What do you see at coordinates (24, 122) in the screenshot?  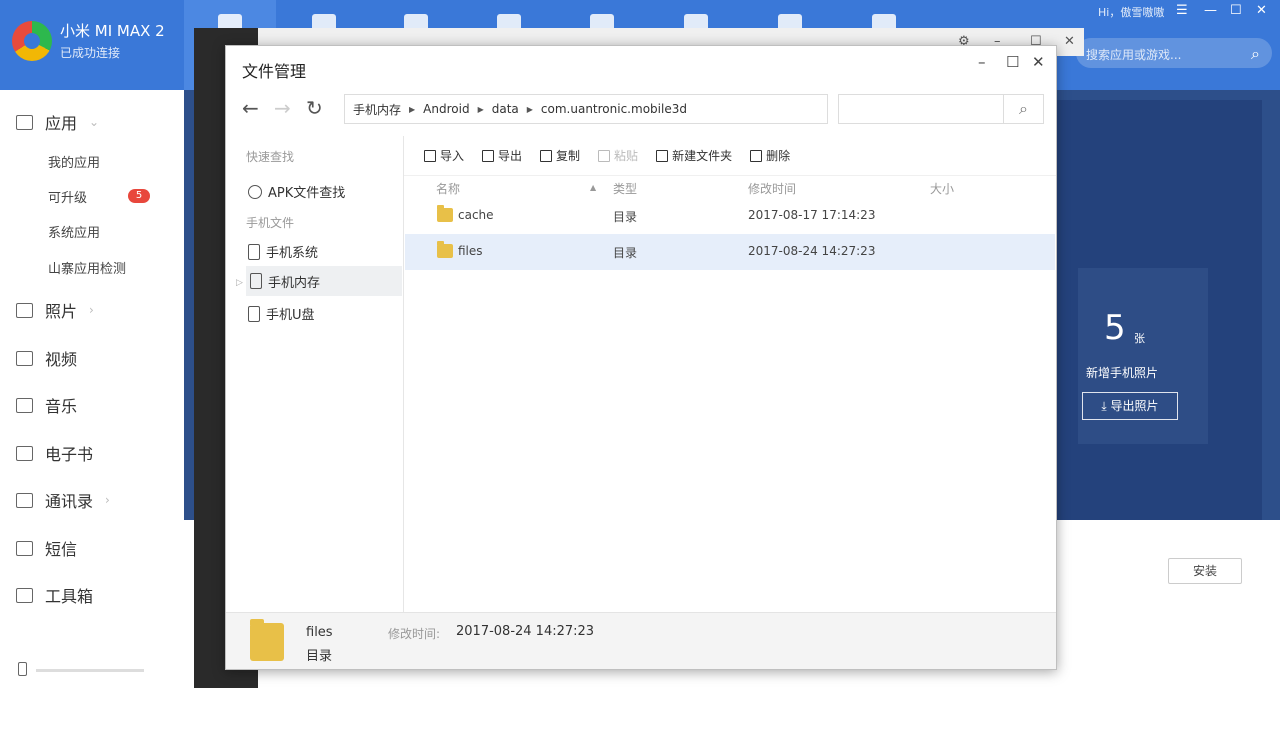 I see `grid-icon` at bounding box center [24, 122].